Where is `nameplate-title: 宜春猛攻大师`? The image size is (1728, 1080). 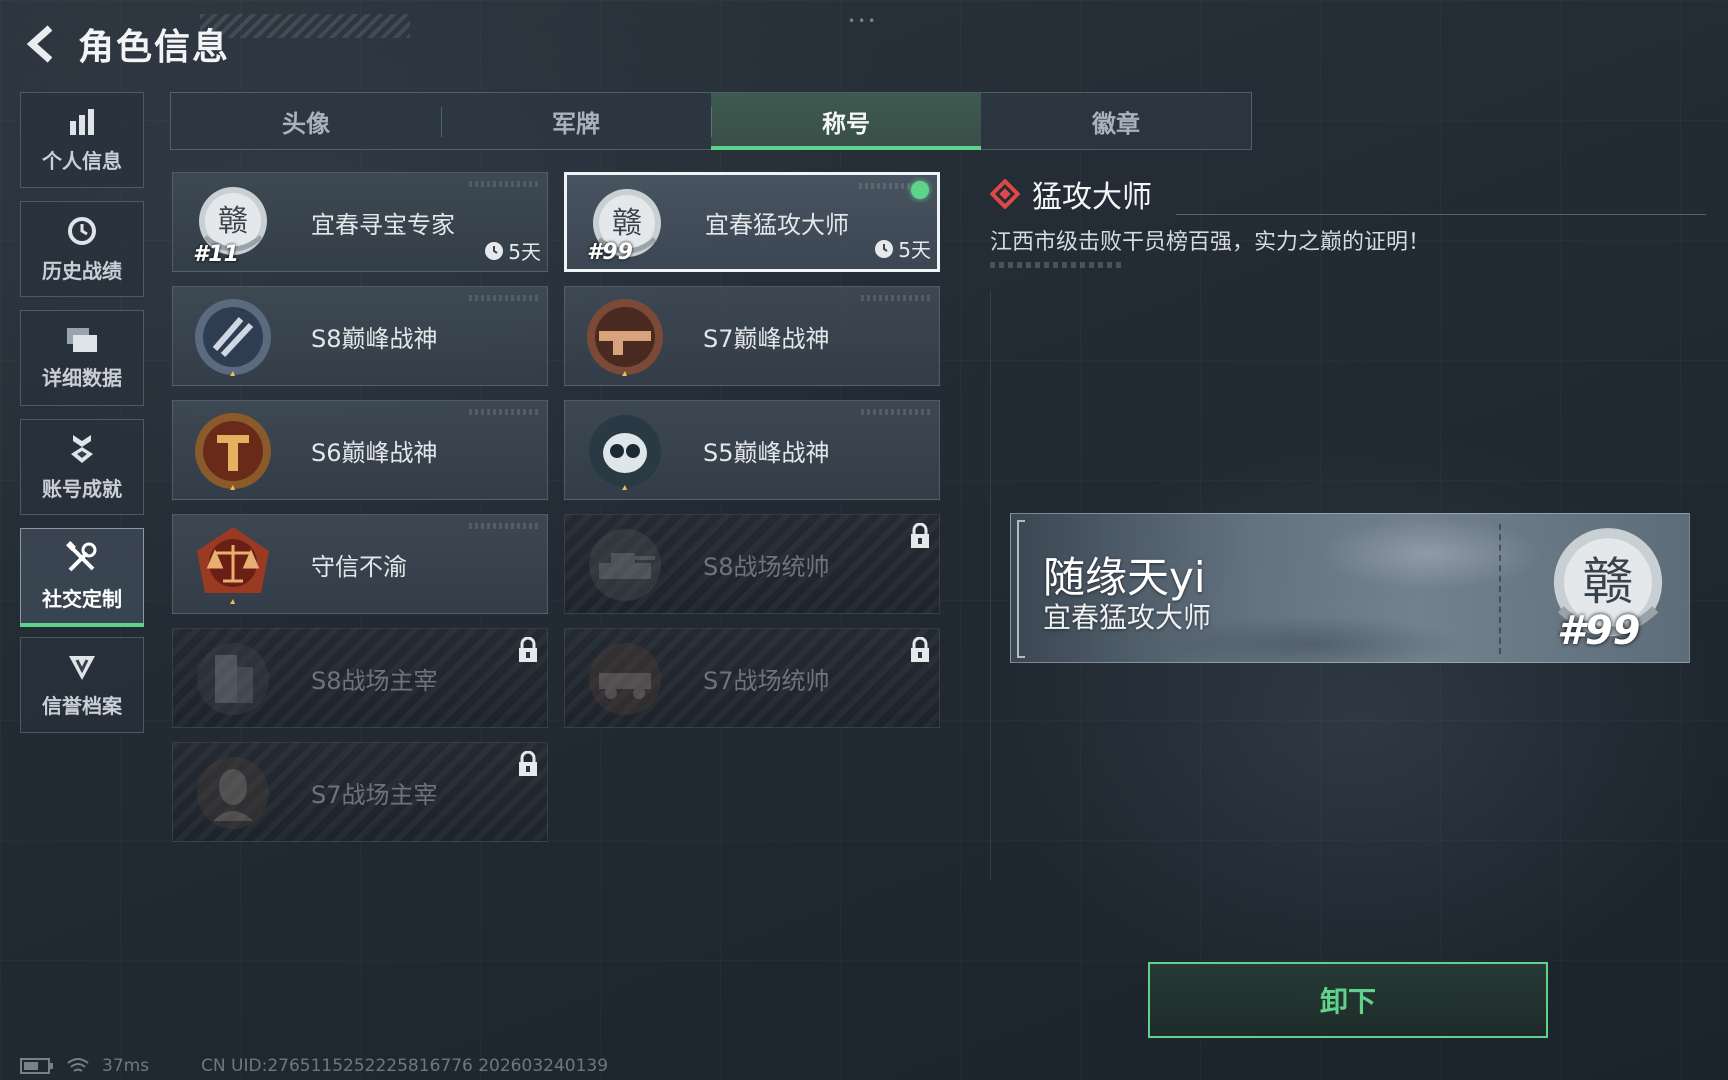
nameplate-title: 宜春猛攻大师 is located at coordinates (1127, 617).